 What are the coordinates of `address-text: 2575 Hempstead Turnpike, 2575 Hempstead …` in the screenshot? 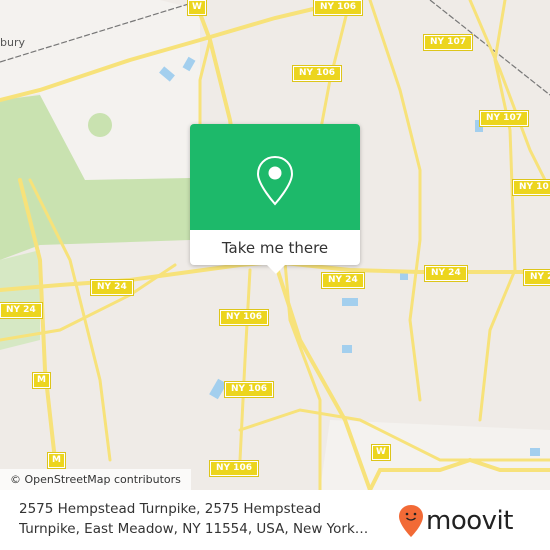 It's located at (204, 519).